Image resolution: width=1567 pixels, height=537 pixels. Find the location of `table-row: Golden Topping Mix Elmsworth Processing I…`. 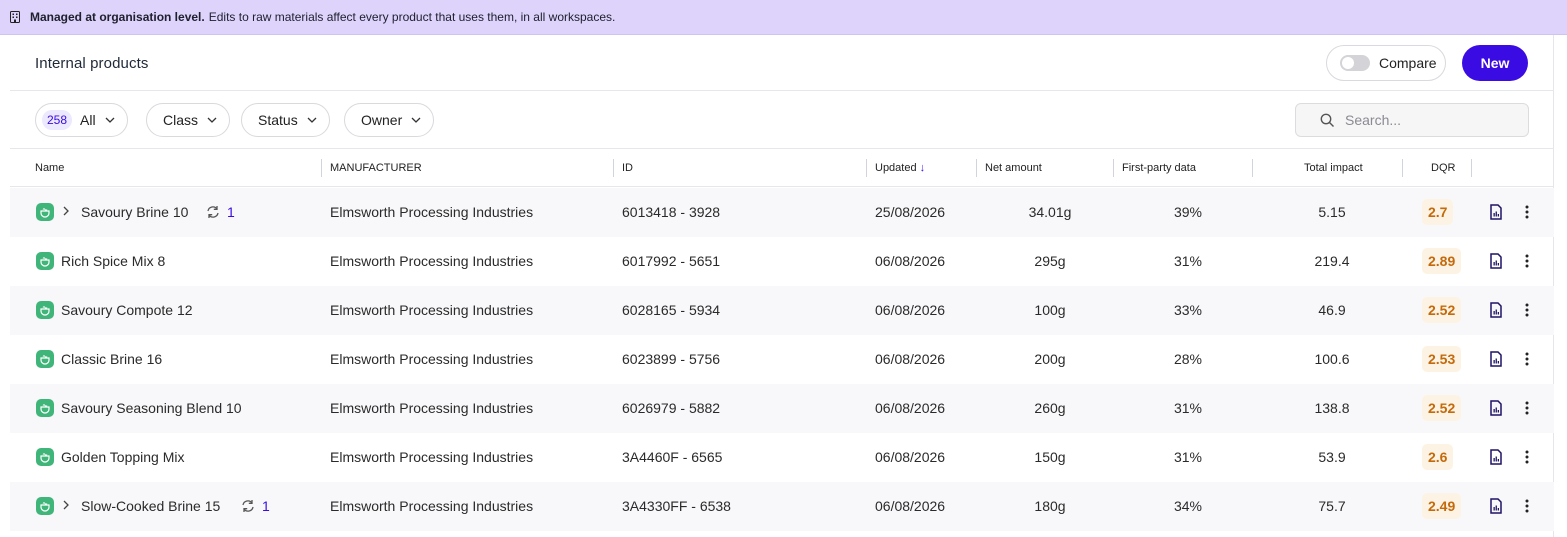

table-row: Golden Topping Mix Elmsworth Processing I… is located at coordinates (782, 457).